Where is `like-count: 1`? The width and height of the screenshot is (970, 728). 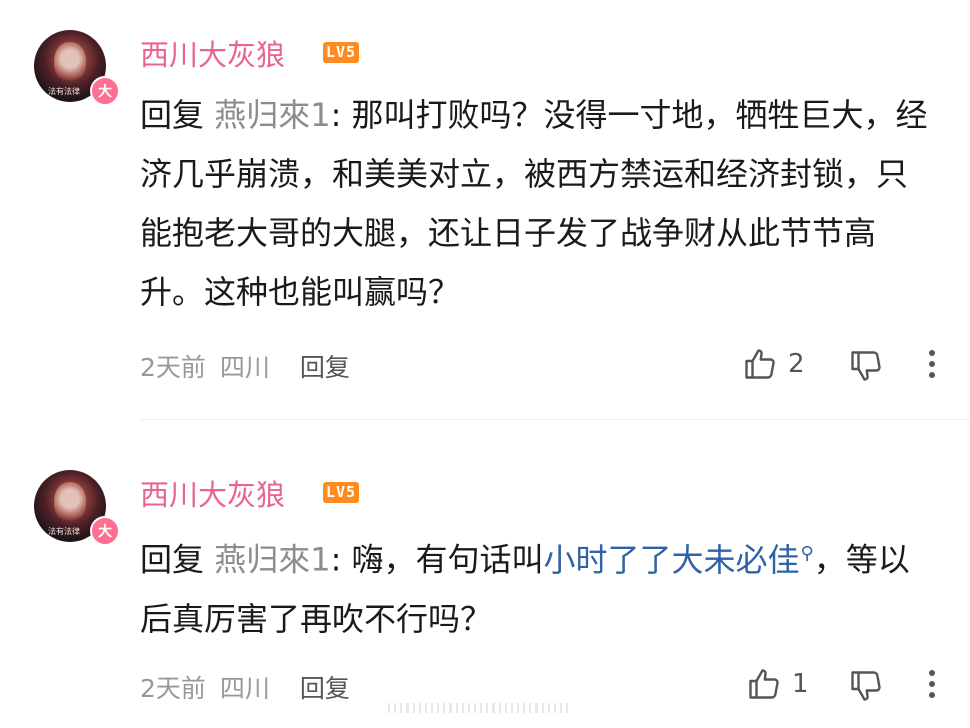
like-count: 1 is located at coordinates (800, 684).